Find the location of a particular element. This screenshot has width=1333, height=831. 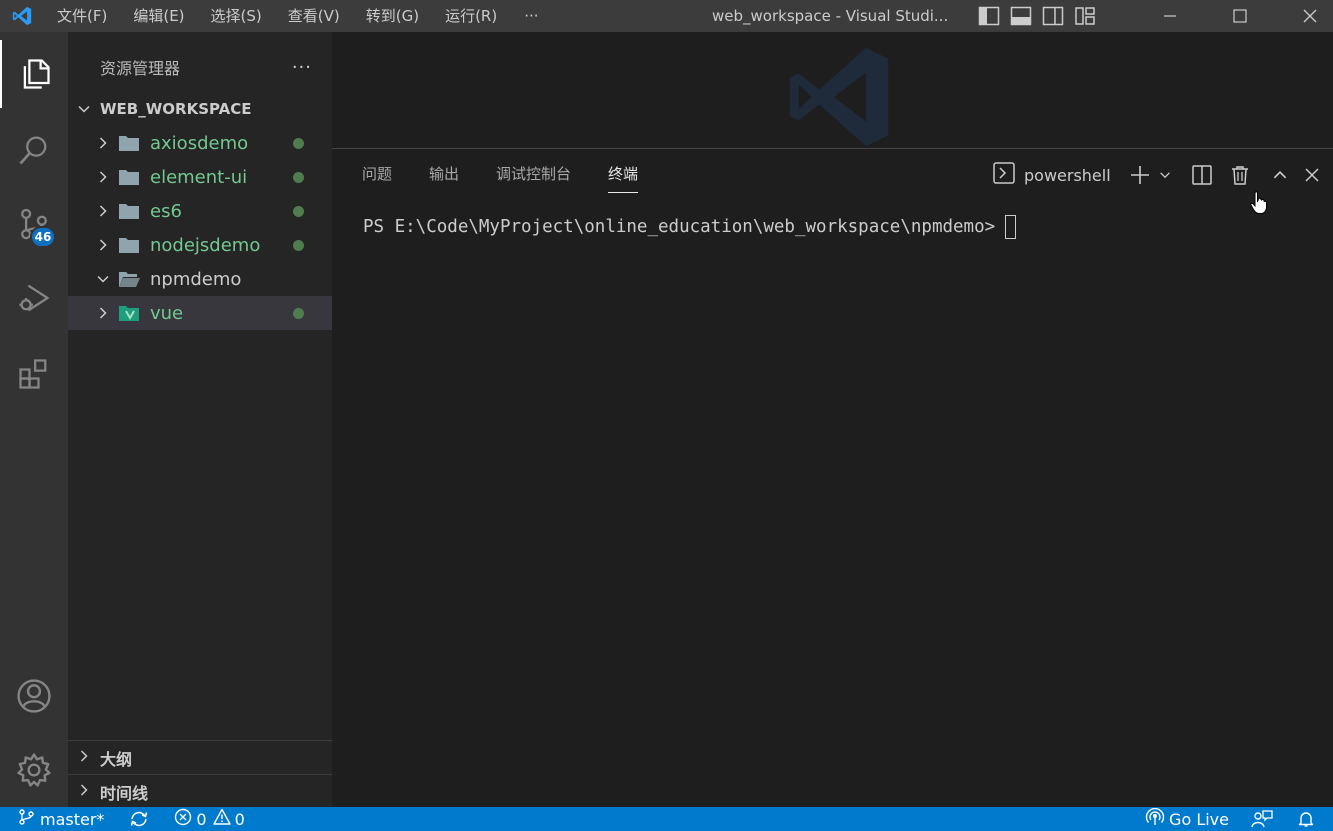

timeline-section-header: 时间线 is located at coordinates (200, 791).